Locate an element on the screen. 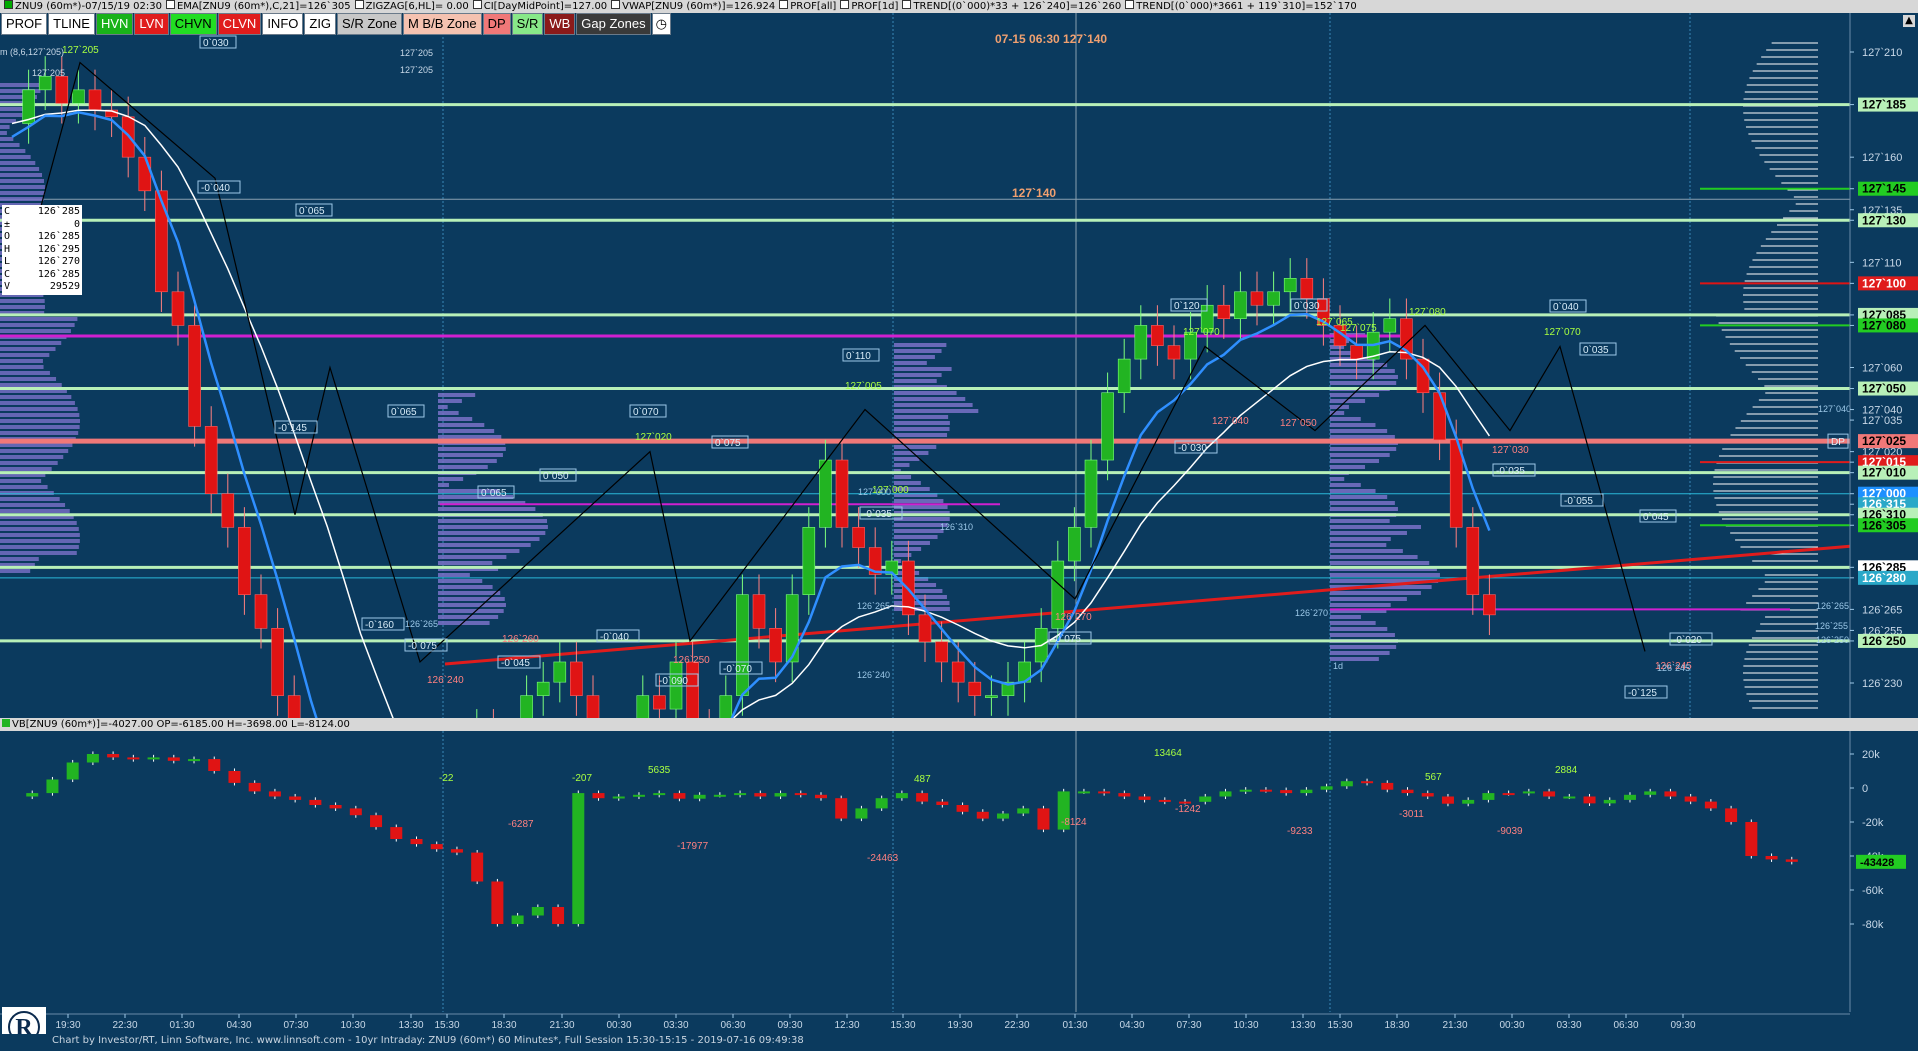 The width and height of the screenshot is (1918, 1051). level-label-text: 0`075 is located at coordinates (728, 443).